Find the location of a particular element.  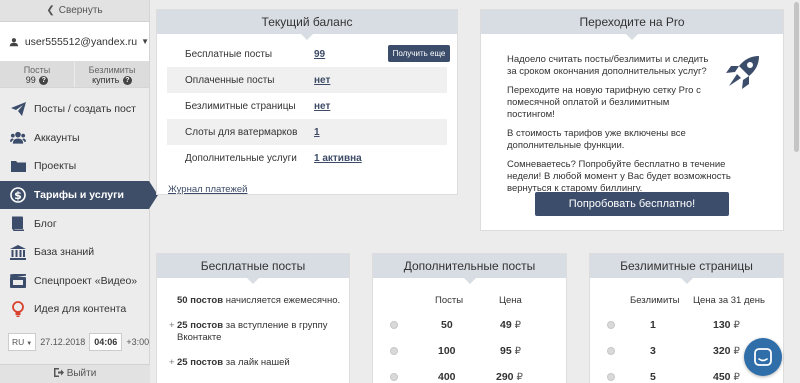

stat-unlimited-label: Безлимиты is located at coordinates (112, 70).